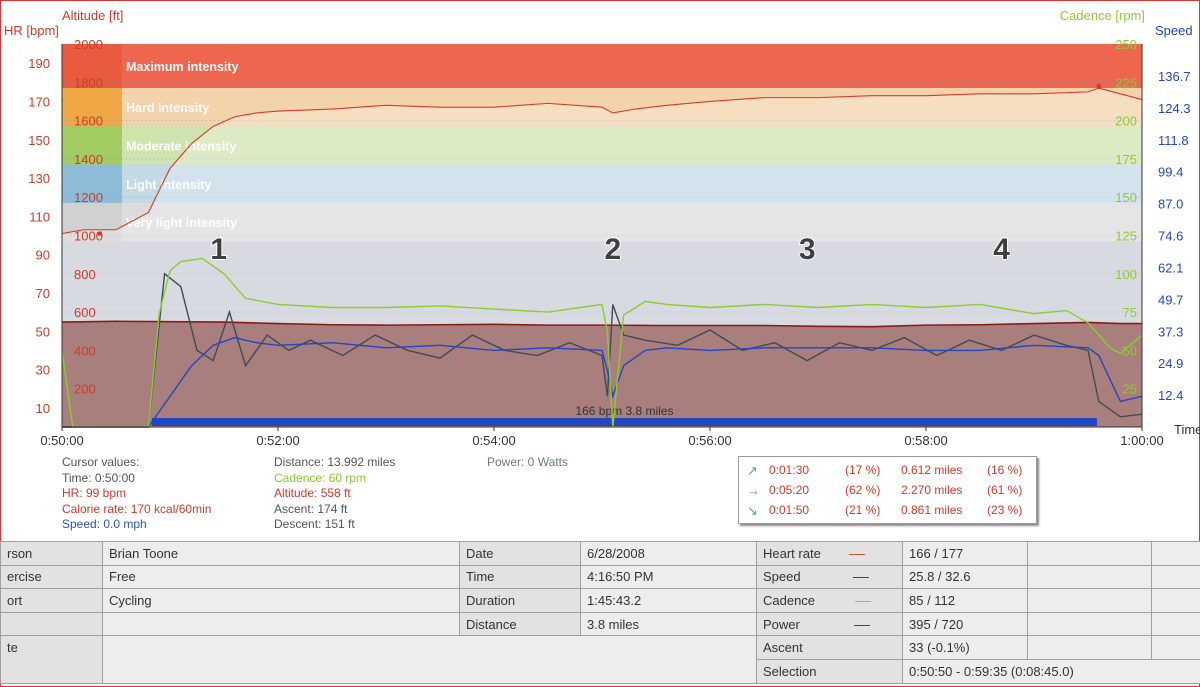  Describe the element at coordinates (88, 121) in the screenshot. I see `altitude-tick-label: 1600` at that location.